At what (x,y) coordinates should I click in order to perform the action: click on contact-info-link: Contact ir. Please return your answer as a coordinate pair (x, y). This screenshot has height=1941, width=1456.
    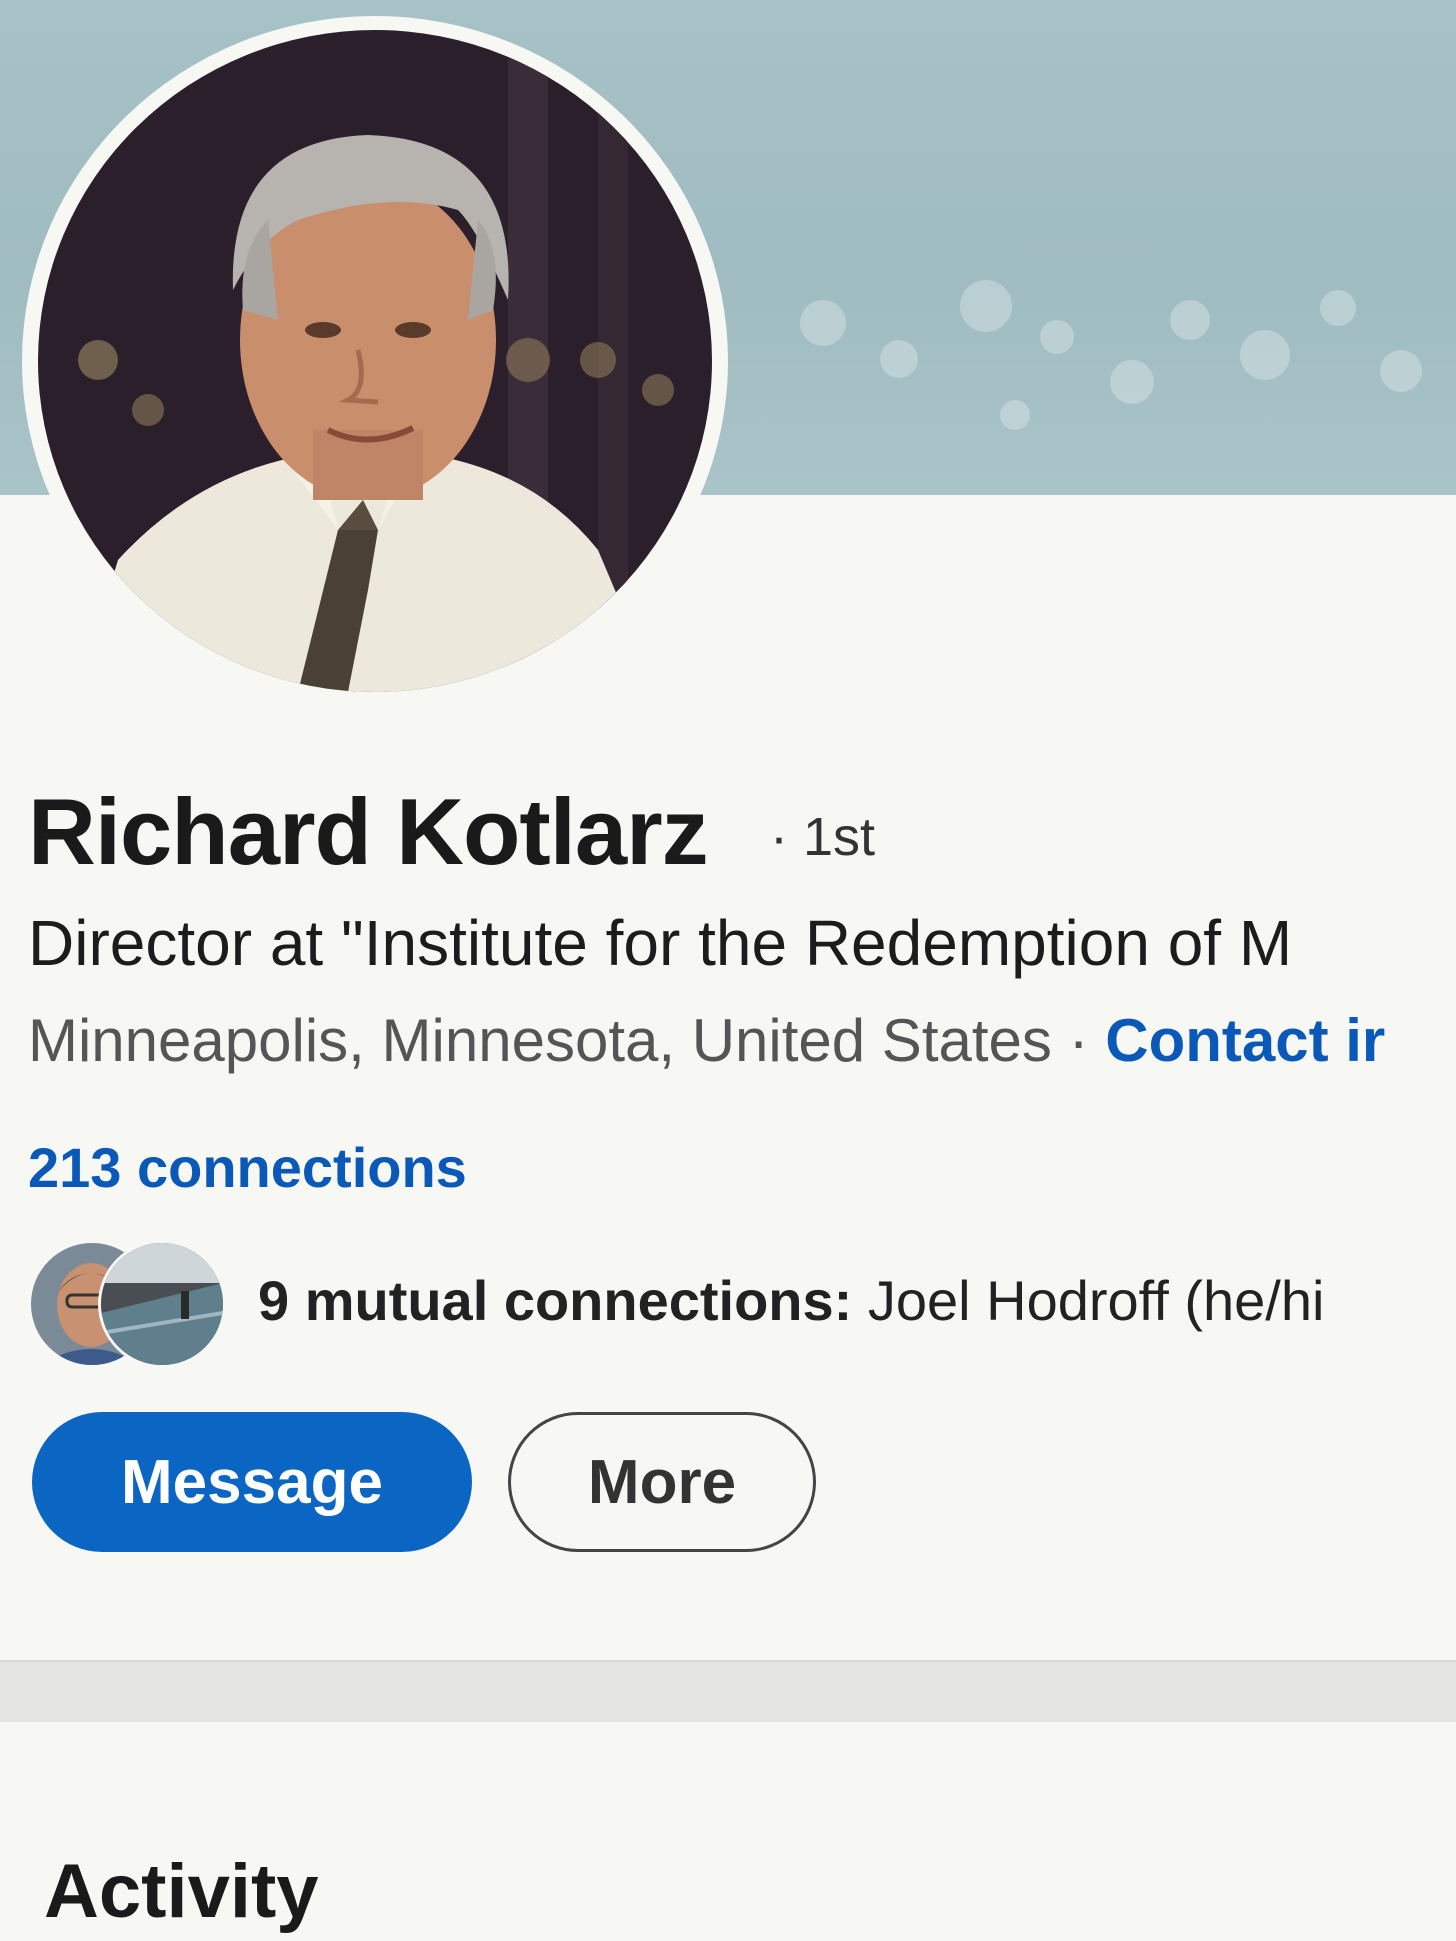
    Looking at the image, I should click on (1245, 1040).